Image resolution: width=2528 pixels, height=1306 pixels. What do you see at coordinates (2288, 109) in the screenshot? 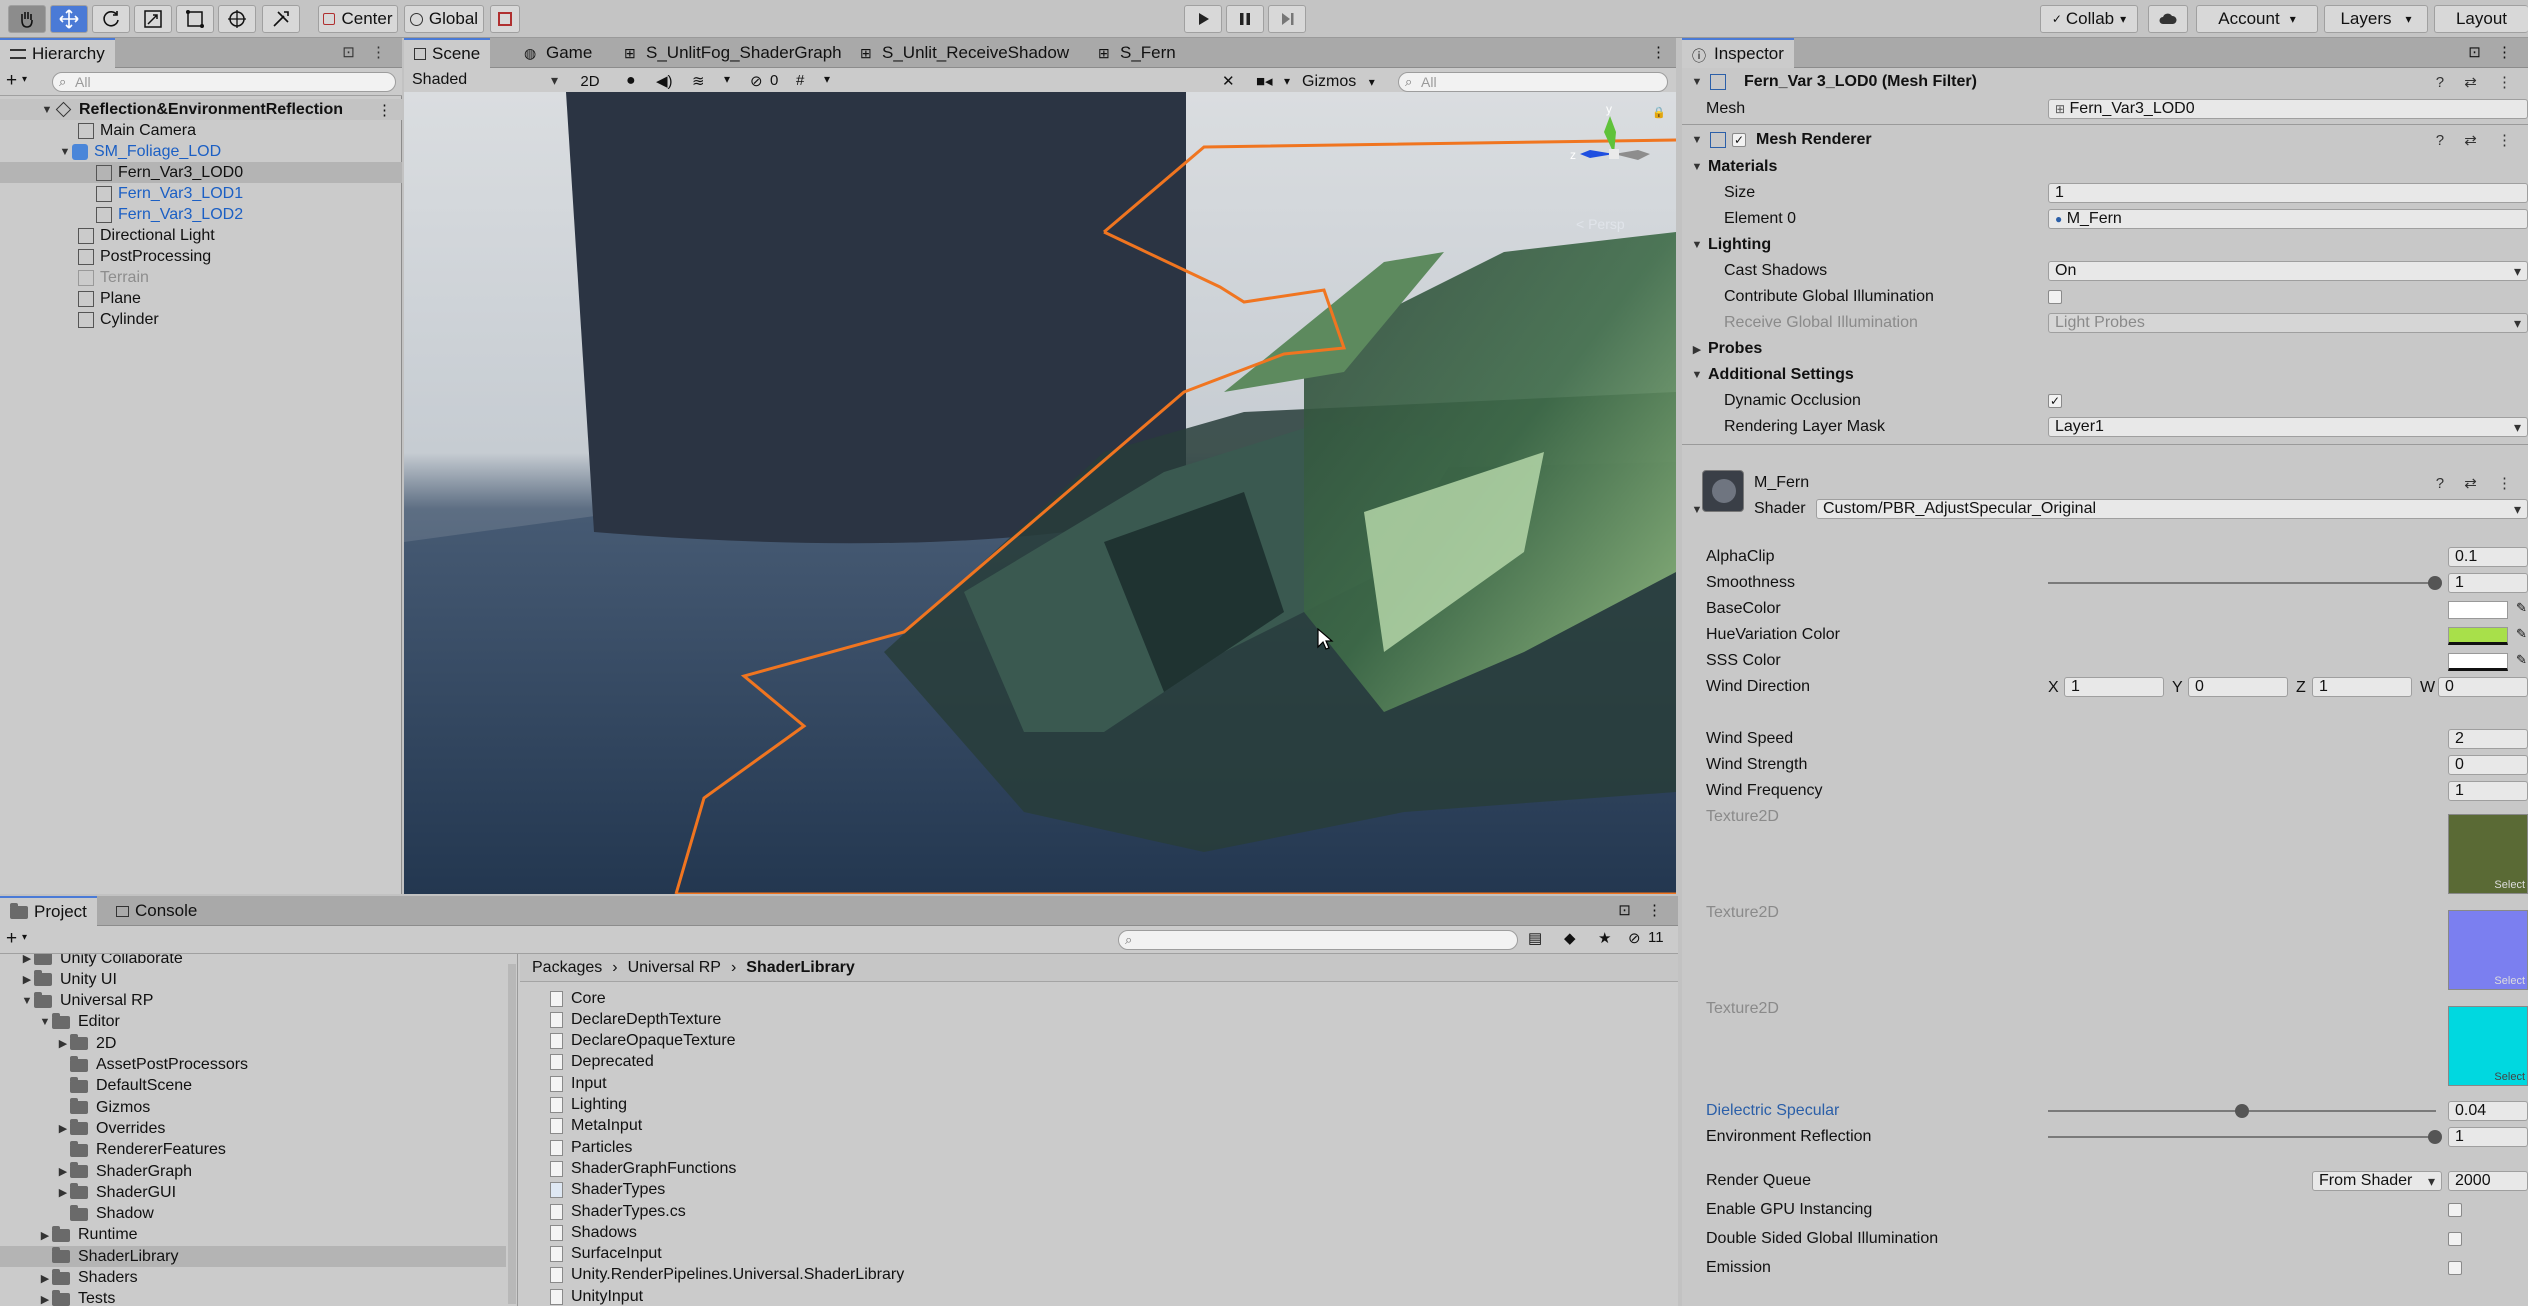
I see `mesh-object-field: ⊞ Fern_Var3_LOD0` at bounding box center [2288, 109].